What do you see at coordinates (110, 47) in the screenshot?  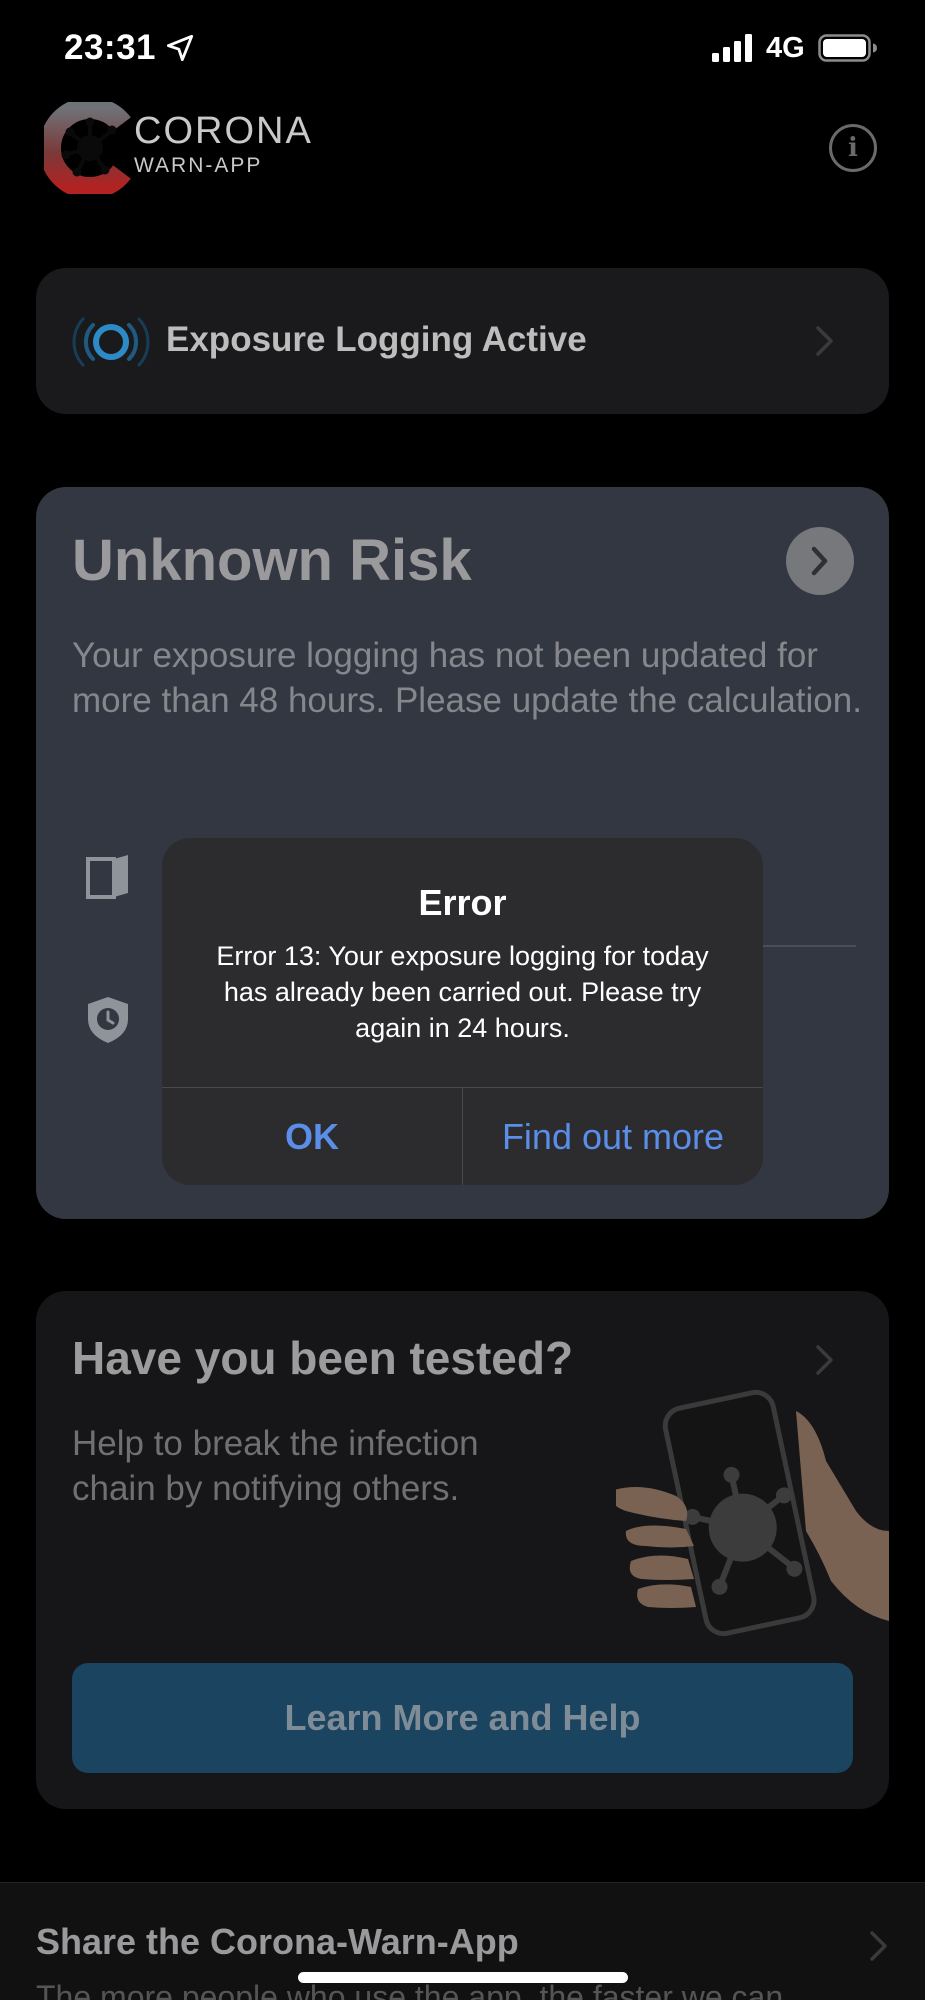 I see `status-time: 23:31` at bounding box center [110, 47].